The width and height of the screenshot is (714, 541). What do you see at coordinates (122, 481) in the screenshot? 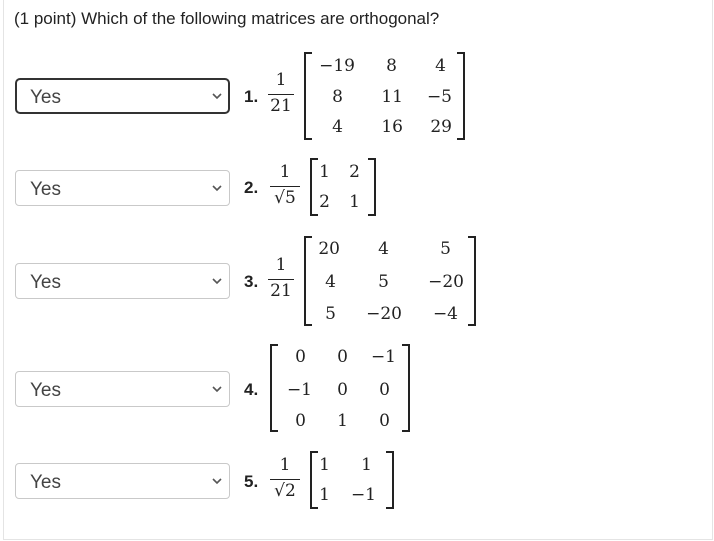
I see `answer-select-5: Yes` at bounding box center [122, 481].